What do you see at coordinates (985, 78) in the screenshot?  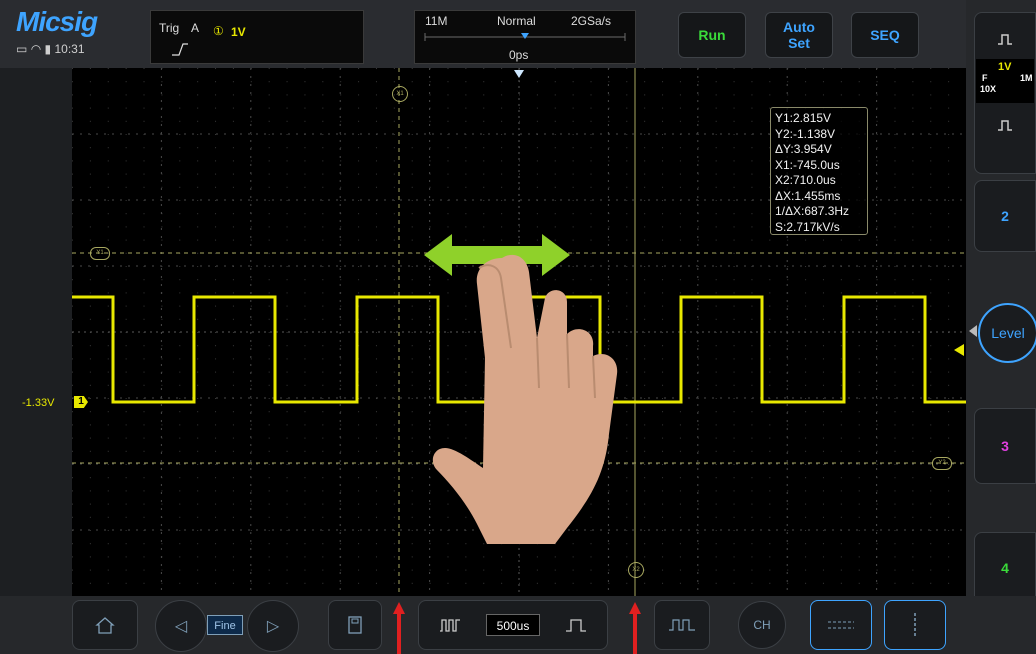 I see `ch1-coupling: F` at bounding box center [985, 78].